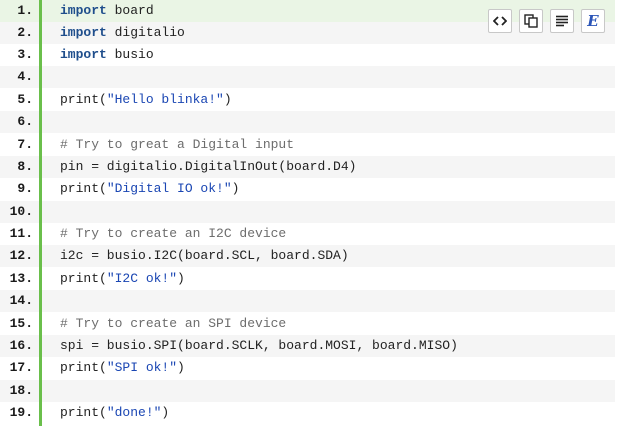 The height and width of the screenshot is (434, 617). I want to click on code-token: busio, so click(130, 54).